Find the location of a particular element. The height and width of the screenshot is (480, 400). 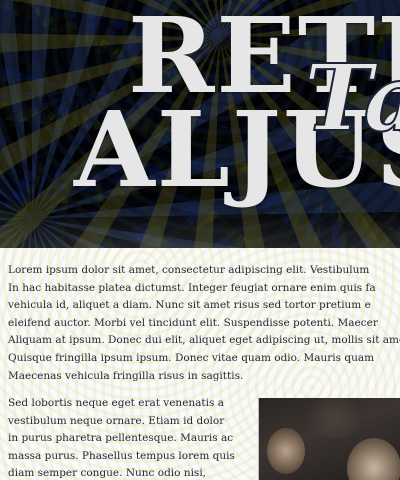

paragraph-2-line: massa purus. Phasellus tempus lorem quis is located at coordinates (121, 455).